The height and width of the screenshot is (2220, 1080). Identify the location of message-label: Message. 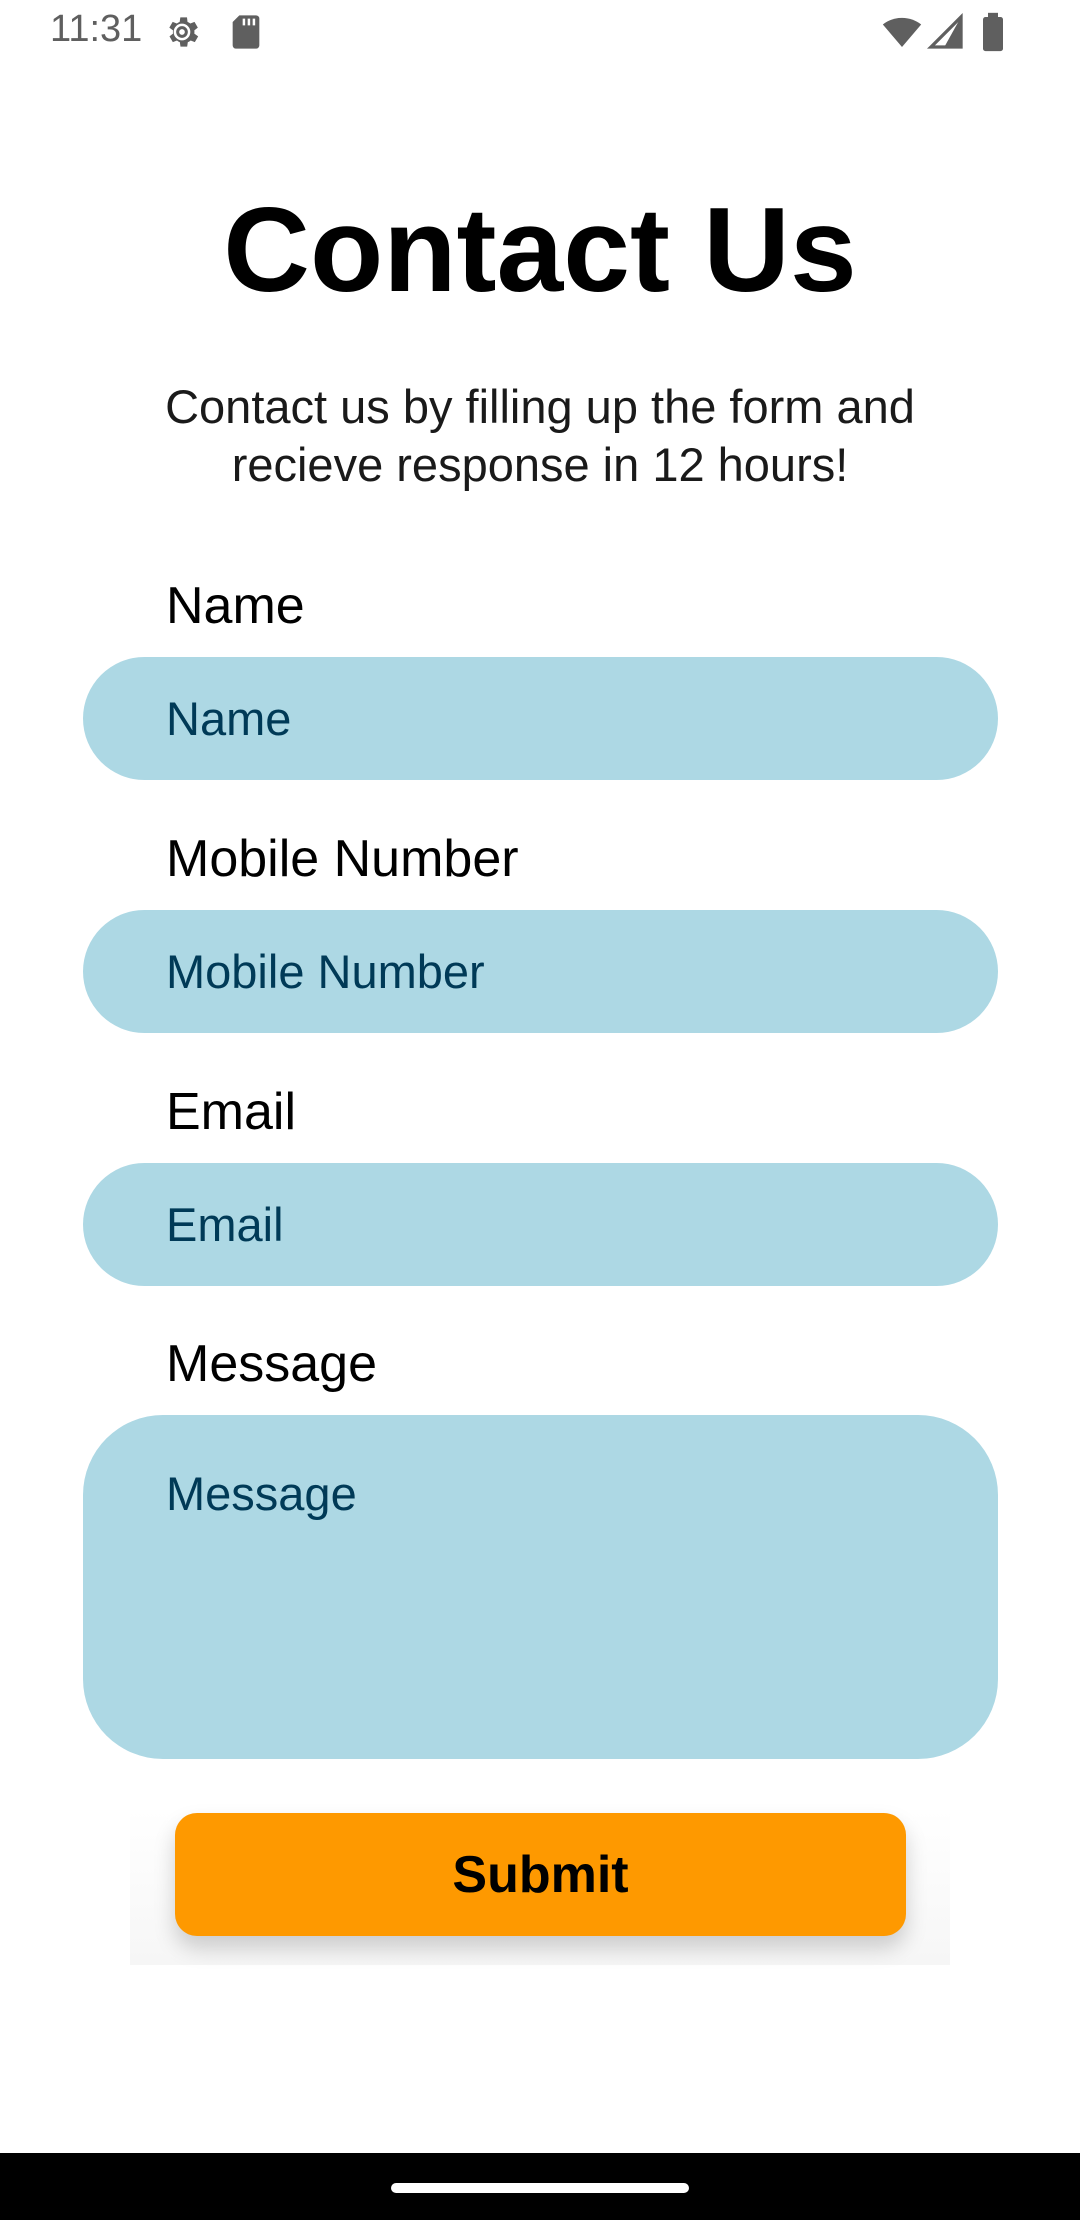
(271, 1364).